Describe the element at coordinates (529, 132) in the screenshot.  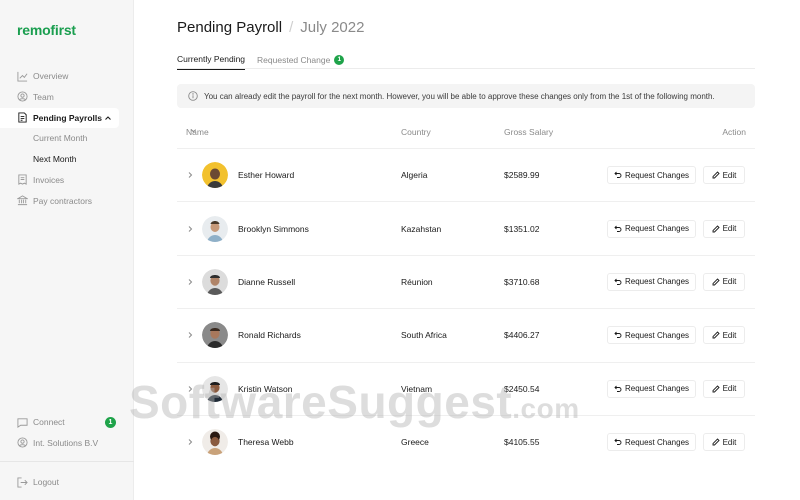
I see `column-header-salary: Gross Salary` at that location.